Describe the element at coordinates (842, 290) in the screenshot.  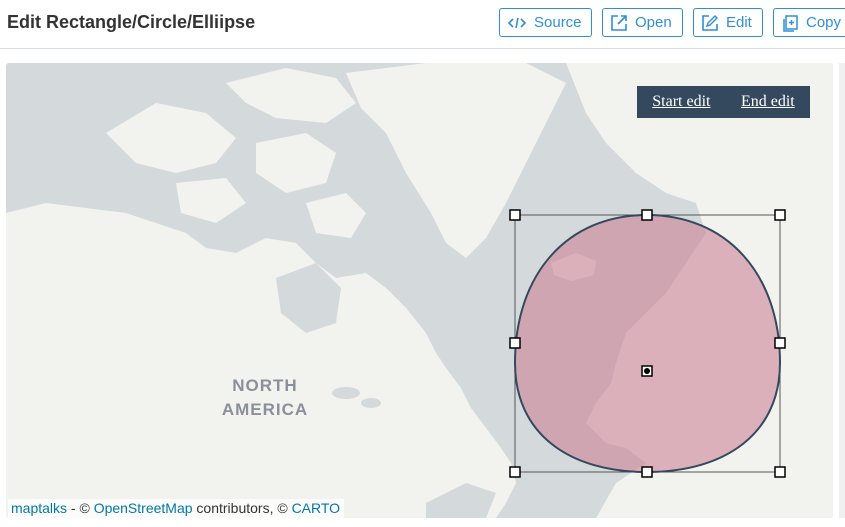
I see `scrollbar-track` at that location.